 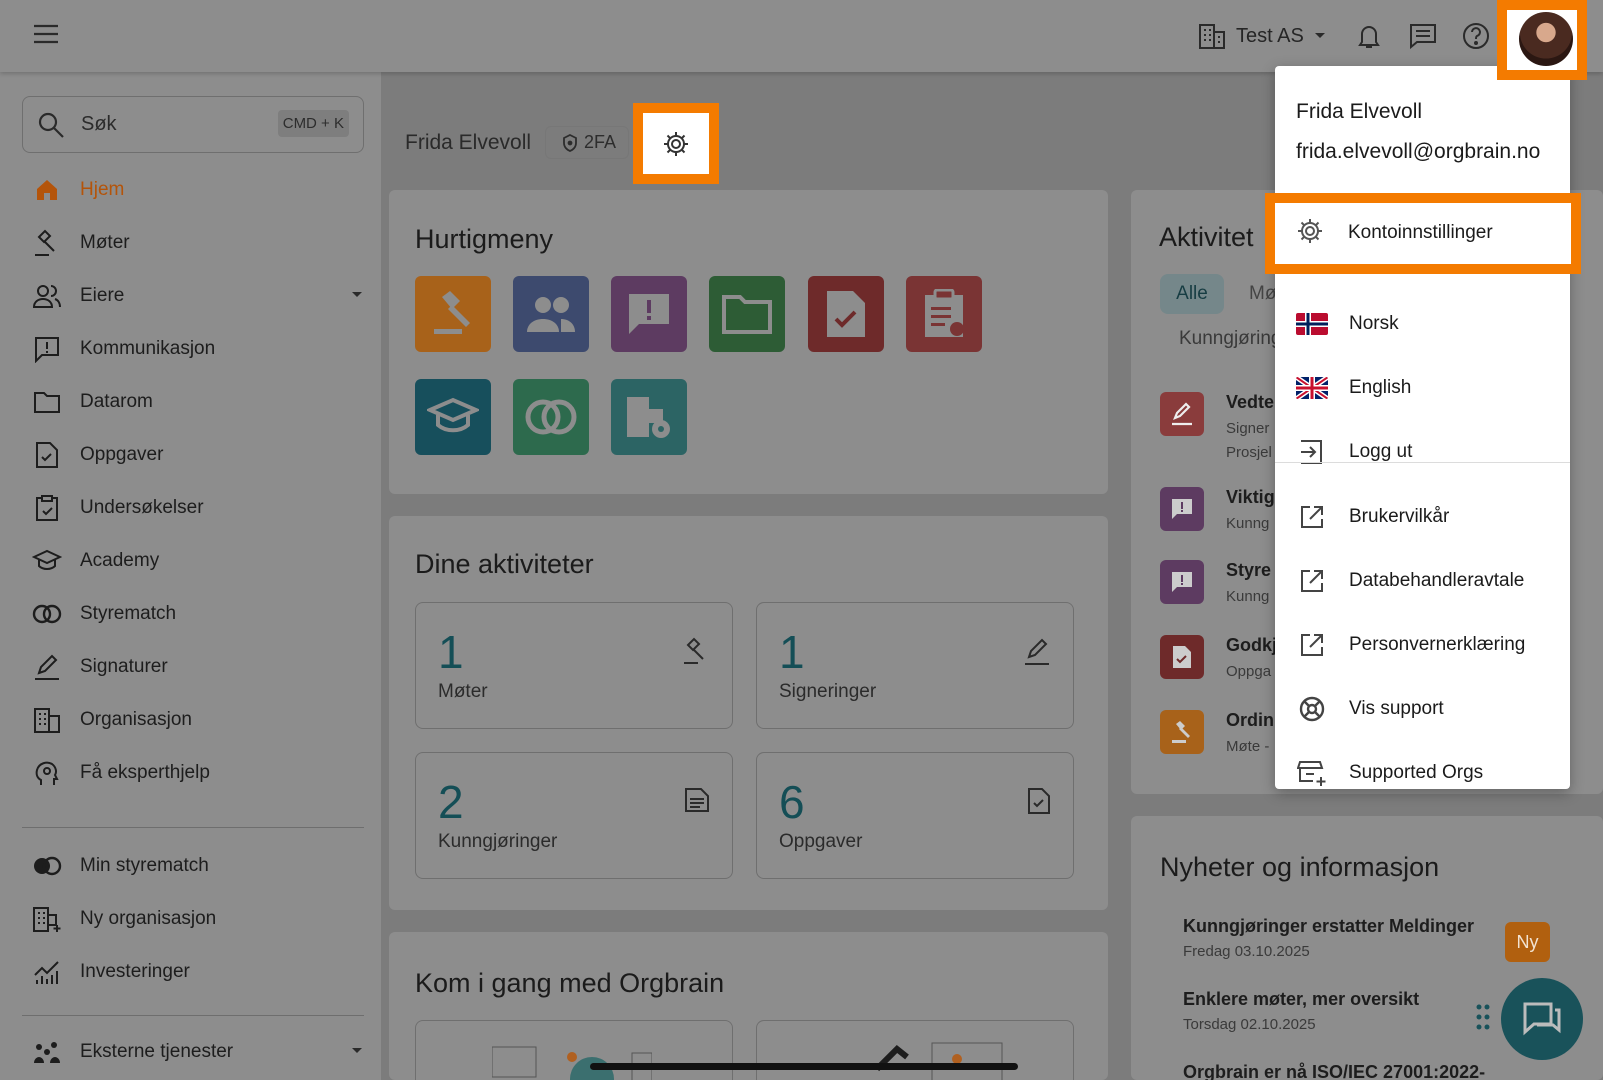 What do you see at coordinates (451, 802) in the screenshot?
I see `stat-value: 2` at bounding box center [451, 802].